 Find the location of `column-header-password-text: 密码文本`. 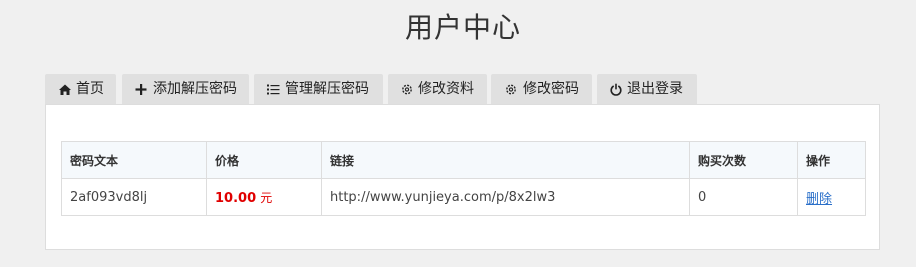

column-header-password-text: 密码文本 is located at coordinates (134, 160).